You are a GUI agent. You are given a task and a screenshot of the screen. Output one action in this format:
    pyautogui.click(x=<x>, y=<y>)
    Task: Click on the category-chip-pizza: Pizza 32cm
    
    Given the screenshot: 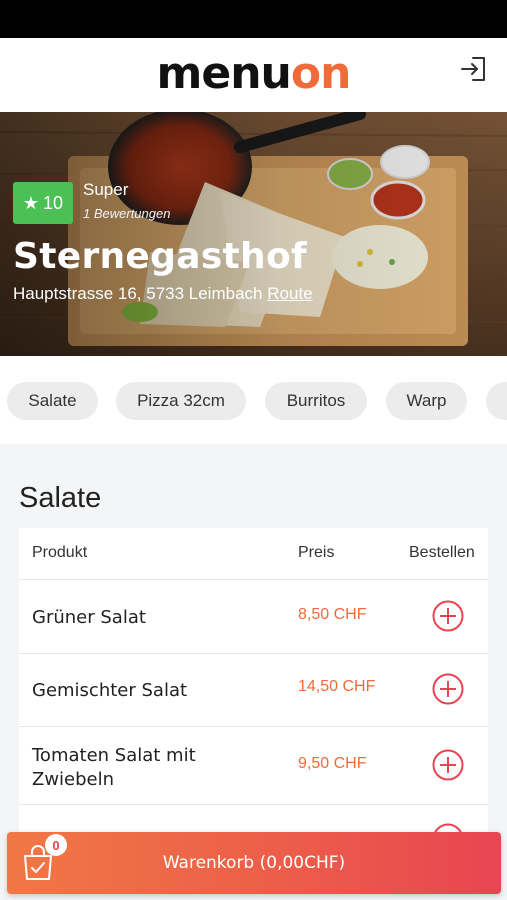 What is the action you would take?
    pyautogui.click(x=181, y=401)
    